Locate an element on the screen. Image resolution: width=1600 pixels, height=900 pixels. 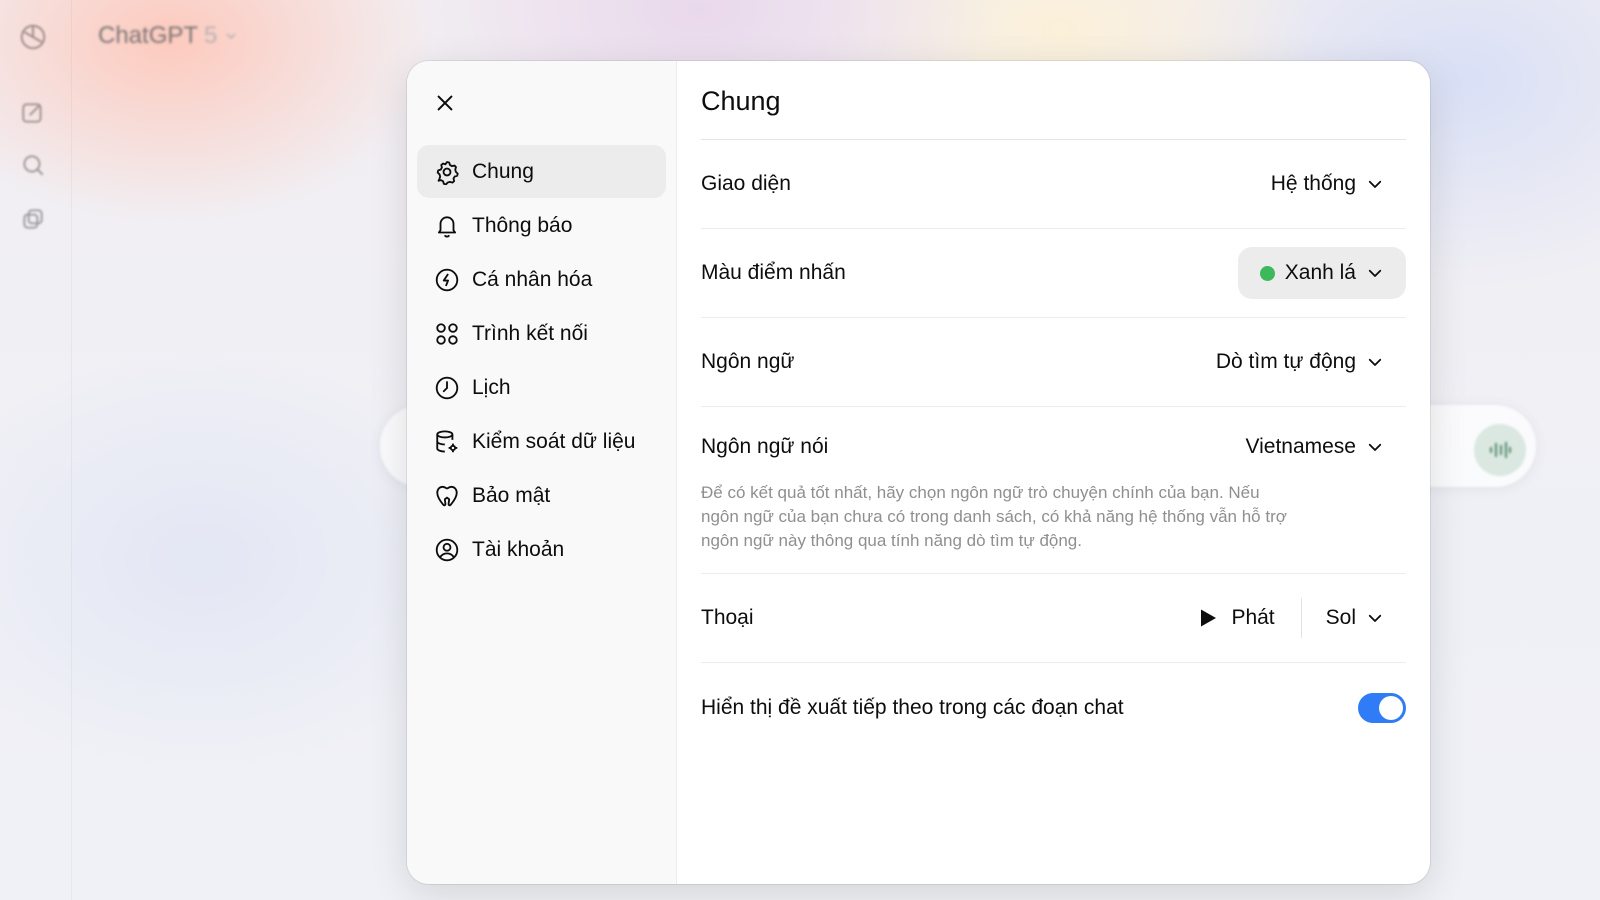
background-app-title: ChatGPT 5 is located at coordinates (168, 36).